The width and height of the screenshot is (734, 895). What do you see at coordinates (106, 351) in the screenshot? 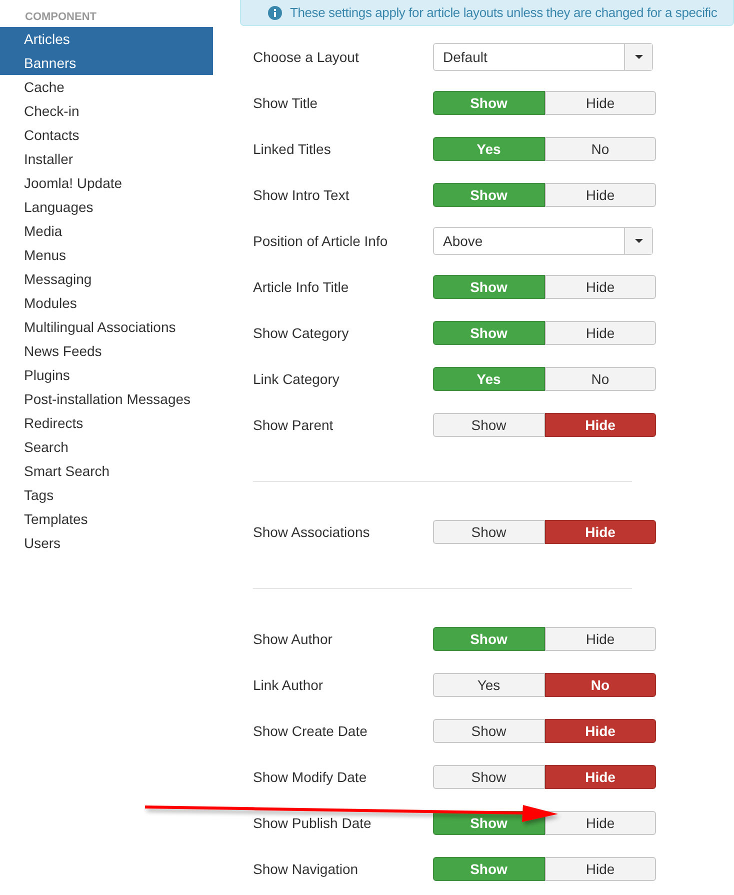
I see `sidebar-item: News Feeds` at bounding box center [106, 351].